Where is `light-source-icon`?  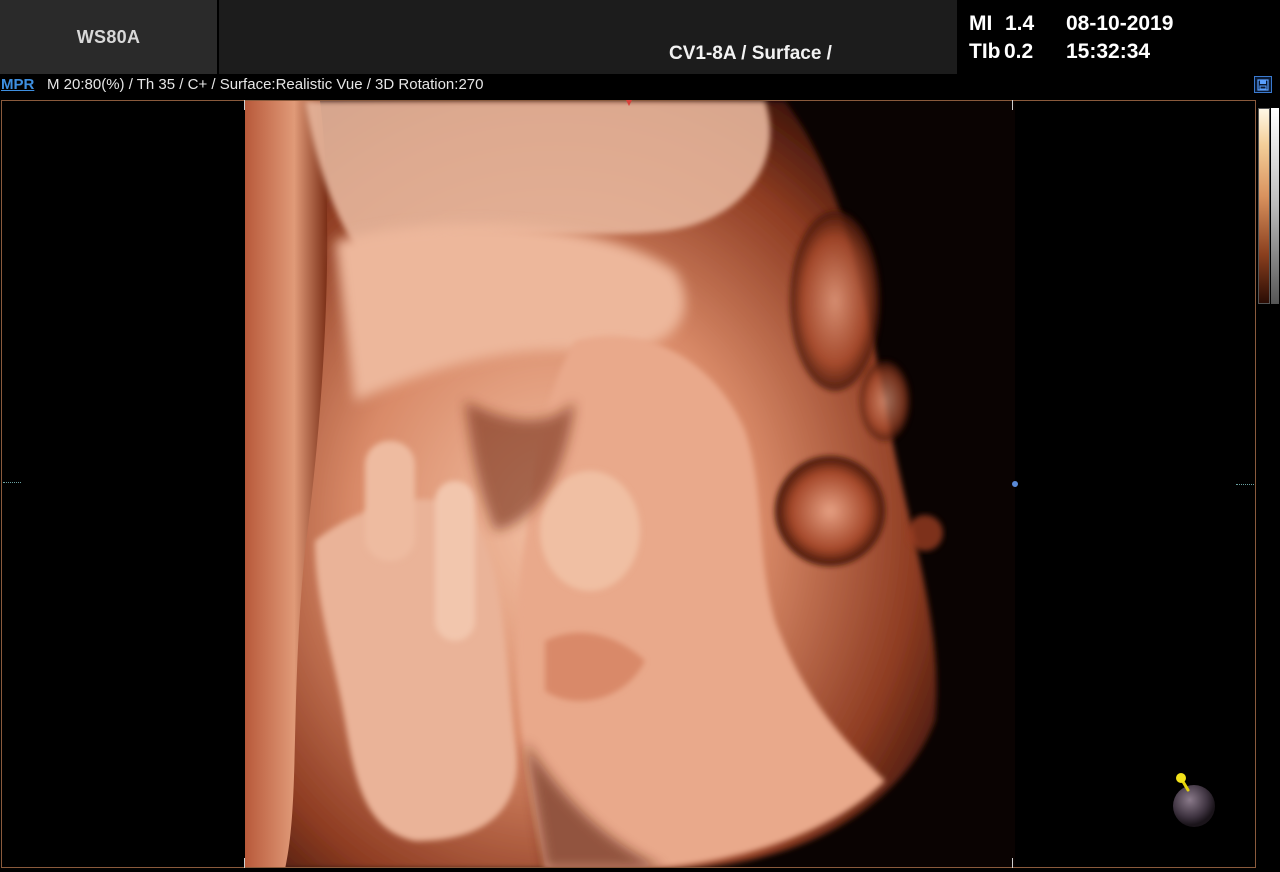
light-source-icon is located at coordinates (1194, 800).